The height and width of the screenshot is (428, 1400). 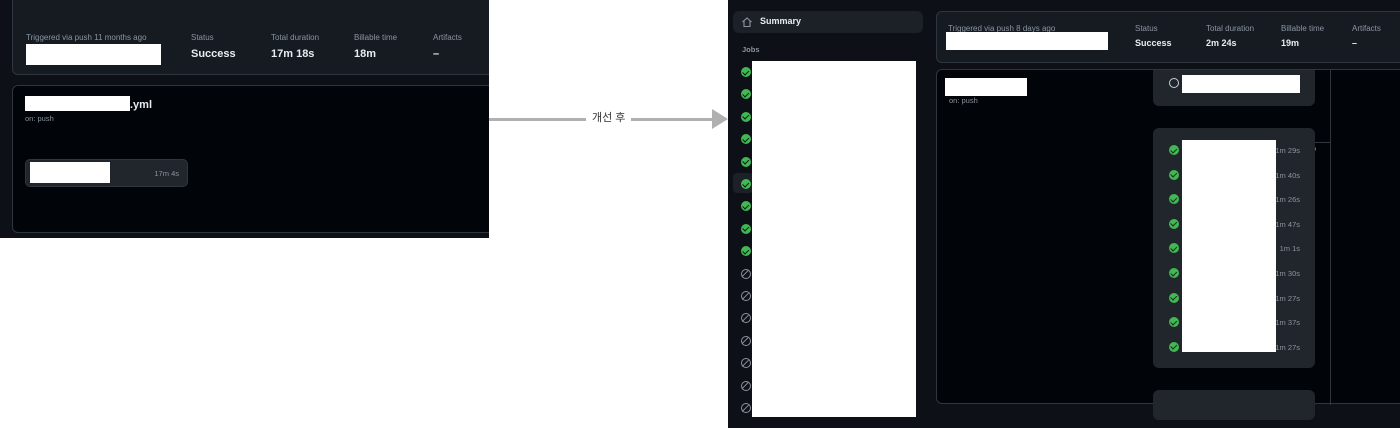 I want to click on matrix-job-duration: 1m 30s, so click(x=1287, y=273).